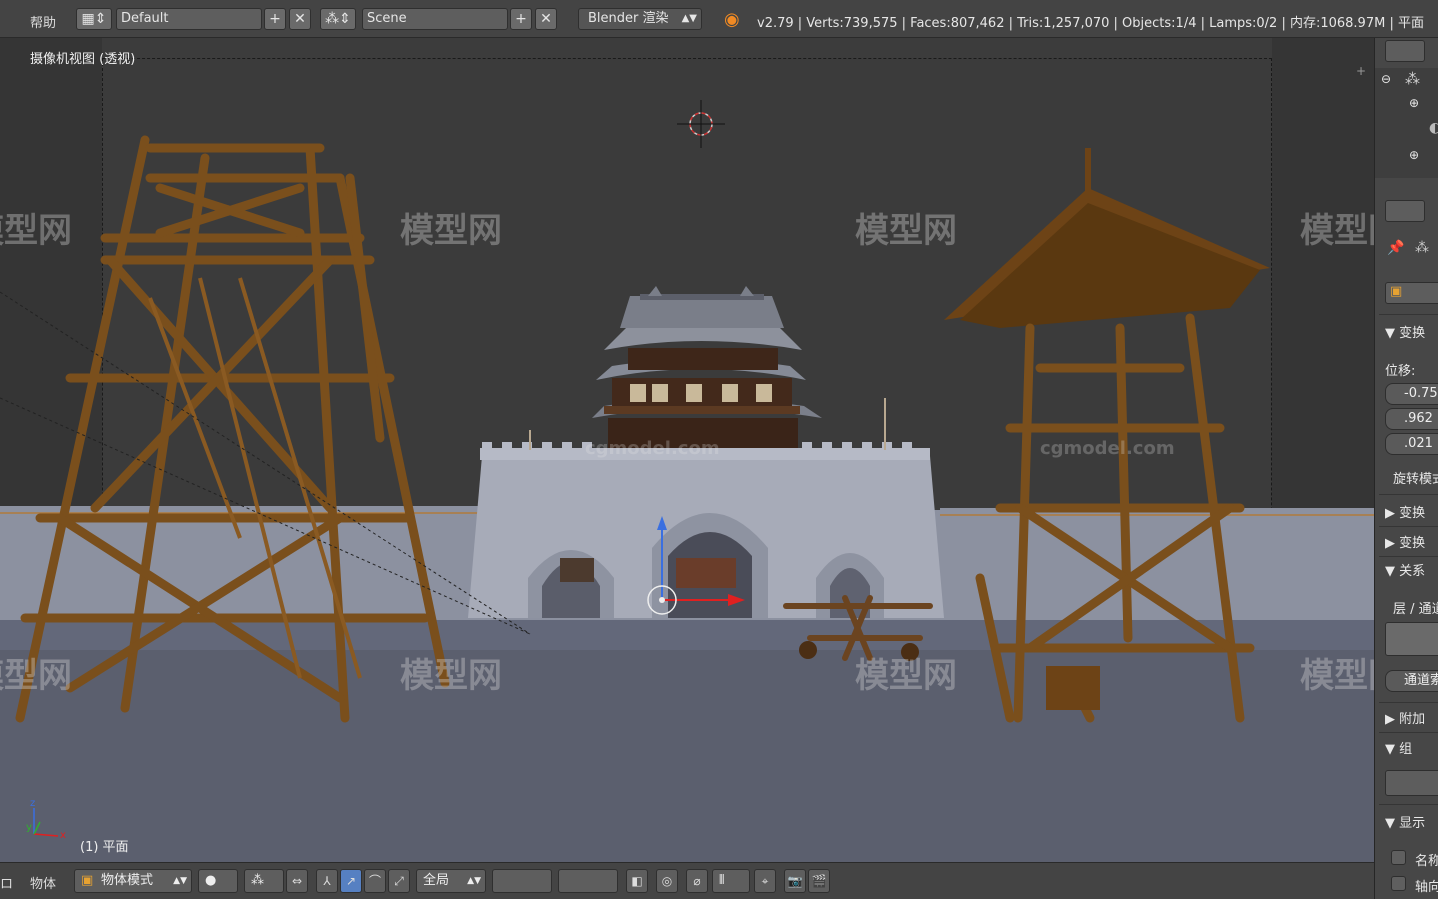 The height and width of the screenshot is (899, 1438). I want to click on add-layout-button: +, so click(275, 19).